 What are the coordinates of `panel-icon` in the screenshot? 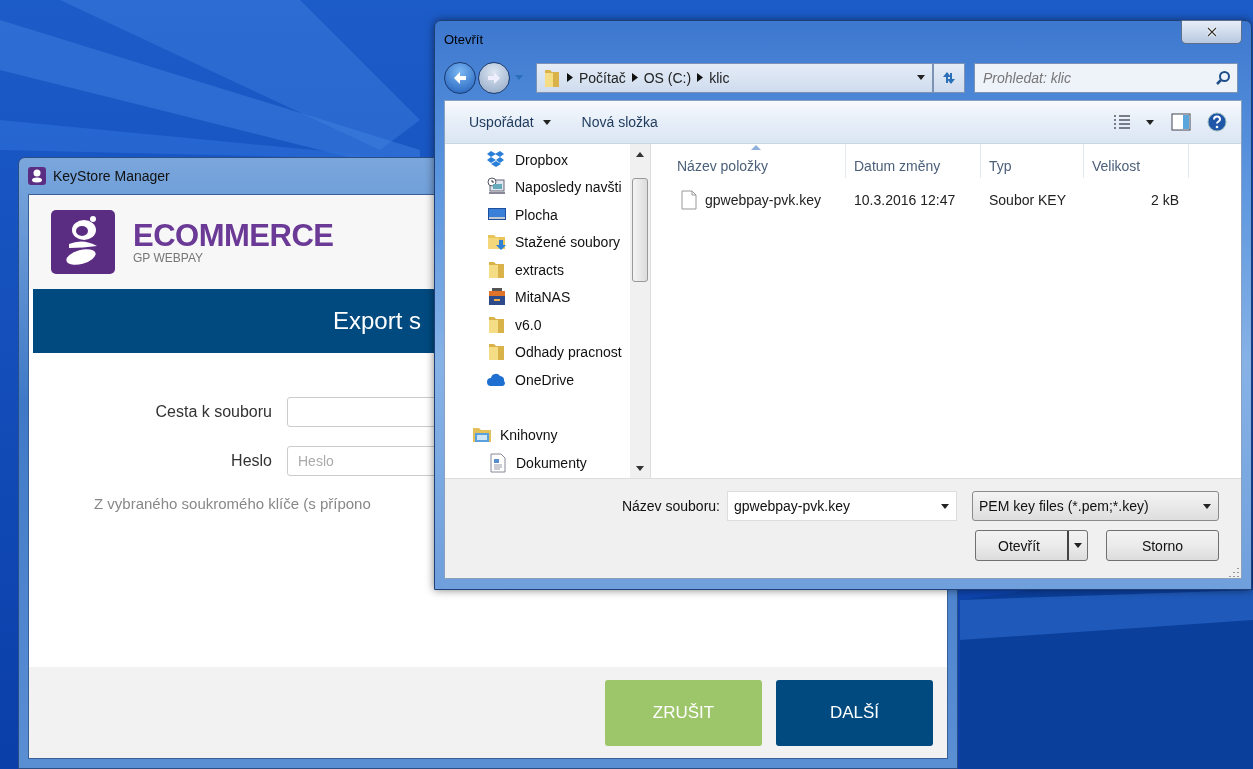 It's located at (1181, 122).